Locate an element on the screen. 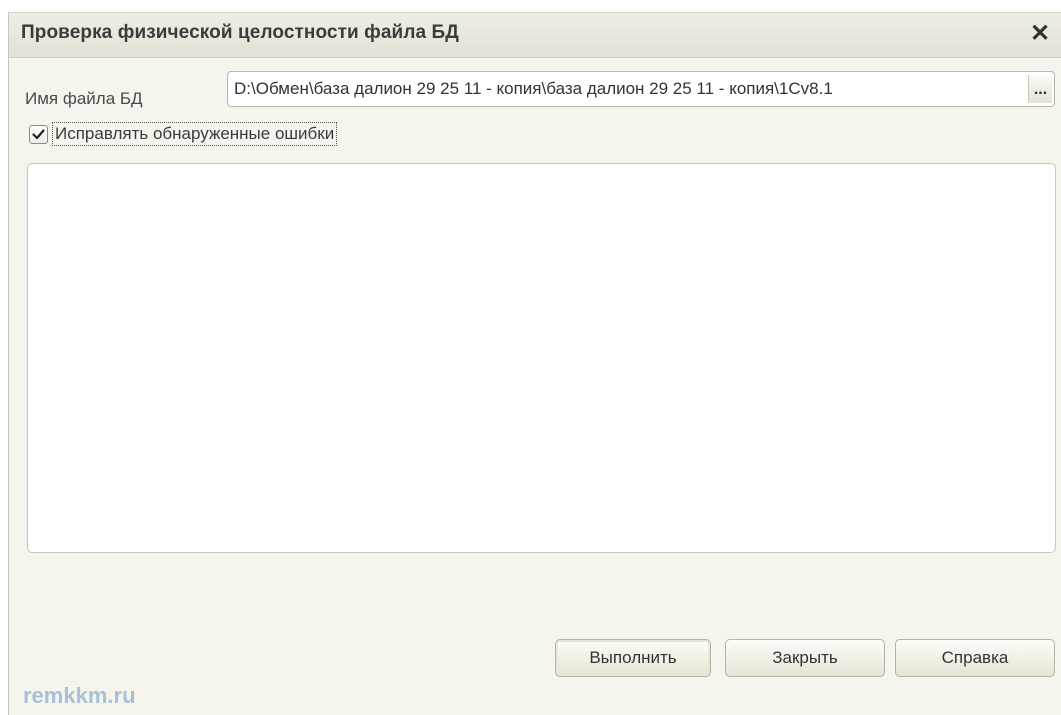 The height and width of the screenshot is (715, 1061). run-button: Выполнить is located at coordinates (633, 658).